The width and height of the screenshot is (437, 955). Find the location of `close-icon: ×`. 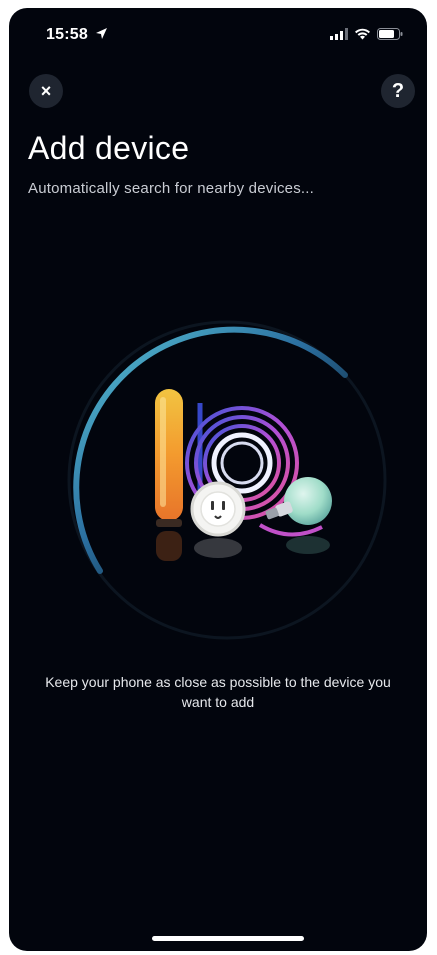

close-icon: × is located at coordinates (46, 90).